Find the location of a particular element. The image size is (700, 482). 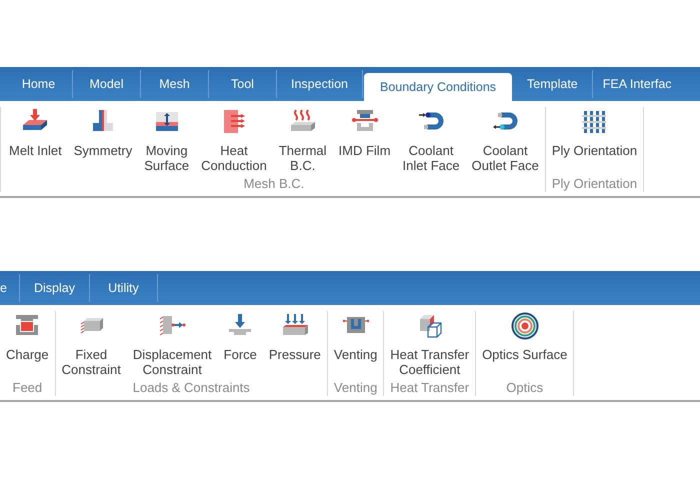

ribbon-tab: Display is located at coordinates (55, 288).